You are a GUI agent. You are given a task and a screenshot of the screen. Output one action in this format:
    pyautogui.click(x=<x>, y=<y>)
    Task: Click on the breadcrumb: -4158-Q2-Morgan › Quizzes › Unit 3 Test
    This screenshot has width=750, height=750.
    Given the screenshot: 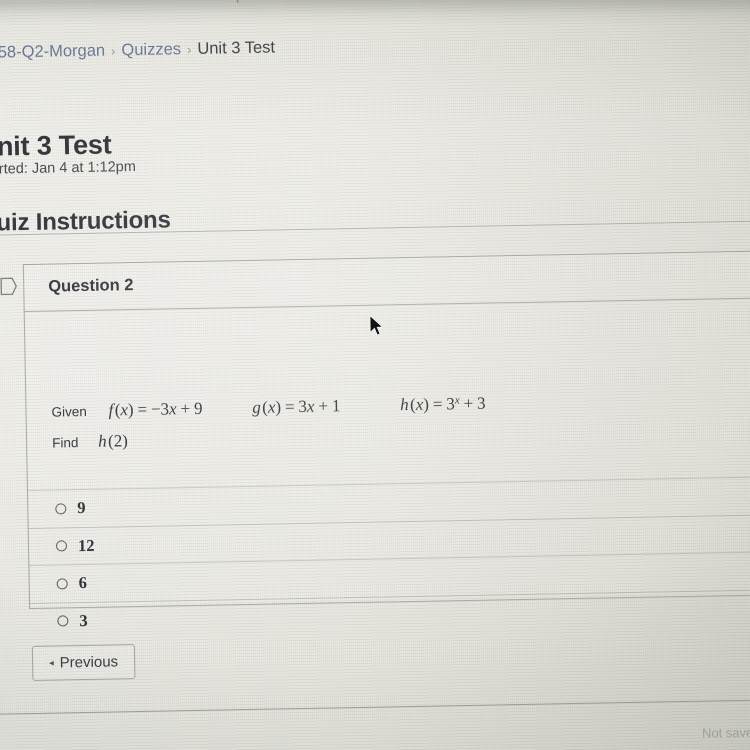 What is the action you would take?
    pyautogui.click(x=137, y=50)
    